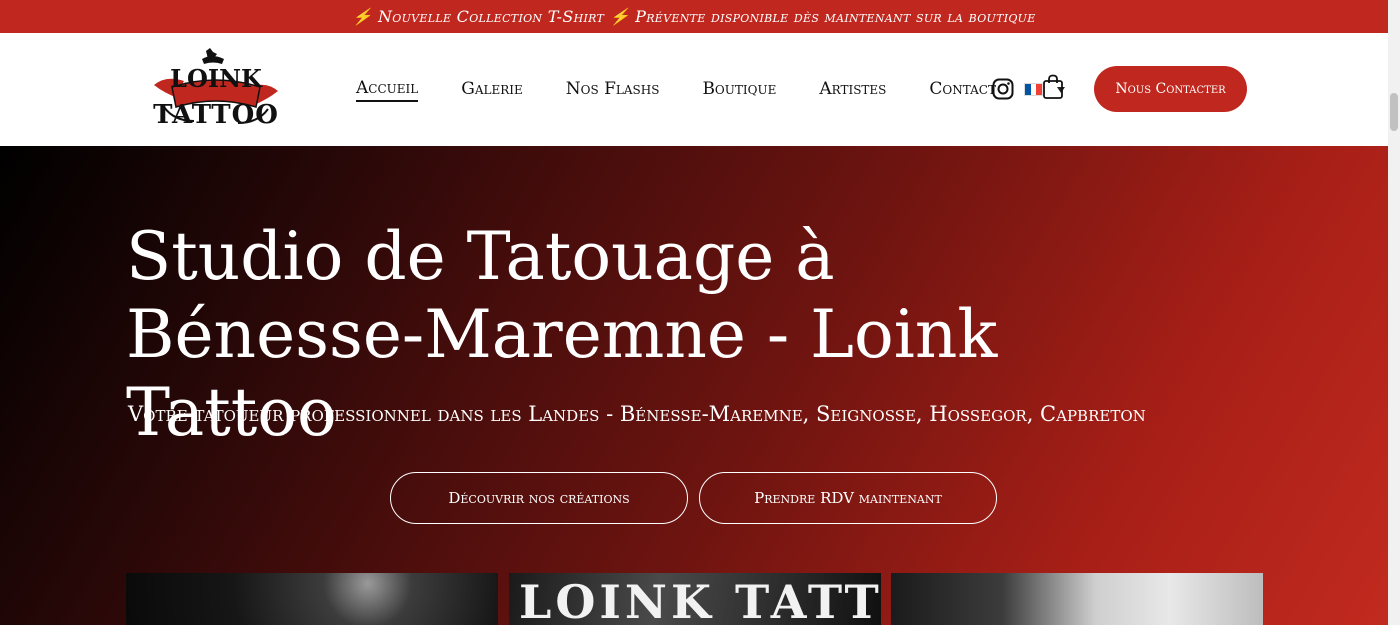 The image size is (1400, 625). What do you see at coordinates (1053, 87) in the screenshot?
I see `shopping-bag-icon` at bounding box center [1053, 87].